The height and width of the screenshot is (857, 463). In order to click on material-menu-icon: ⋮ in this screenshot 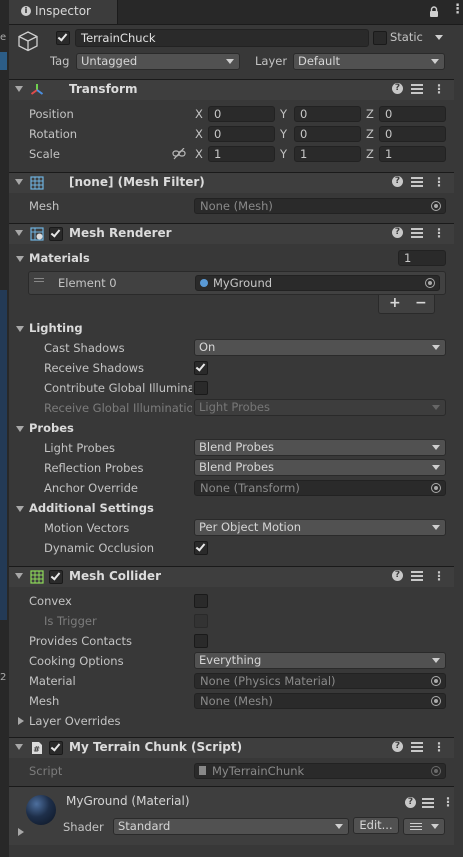, I will do `click(448, 802)`.